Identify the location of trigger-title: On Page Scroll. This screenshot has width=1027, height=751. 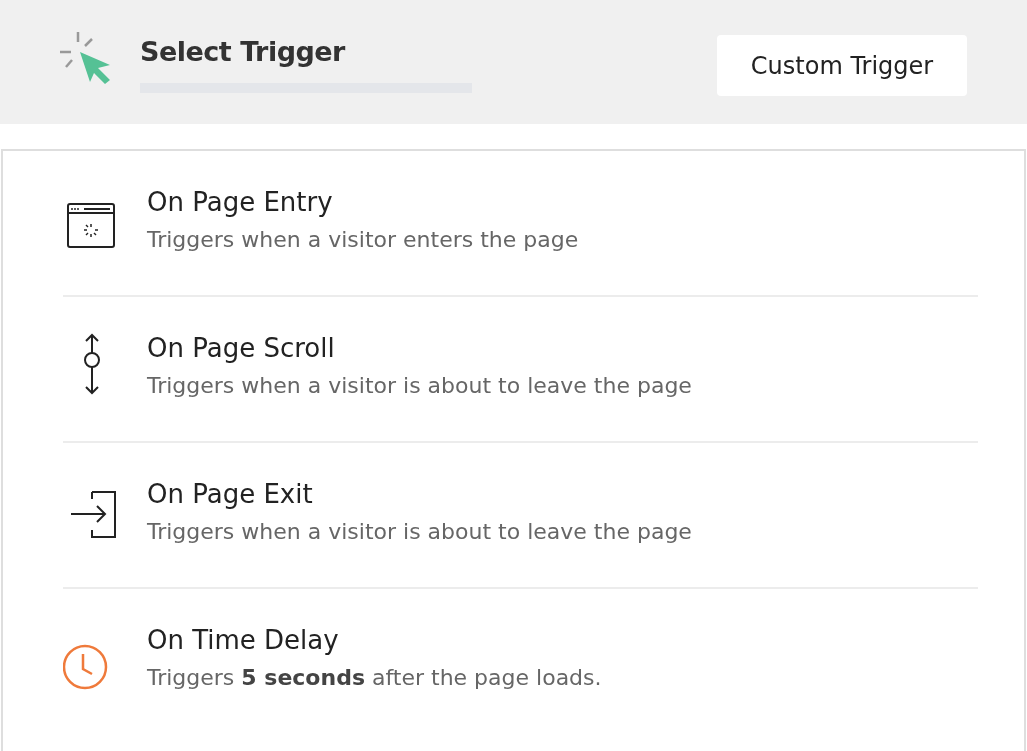
(419, 348).